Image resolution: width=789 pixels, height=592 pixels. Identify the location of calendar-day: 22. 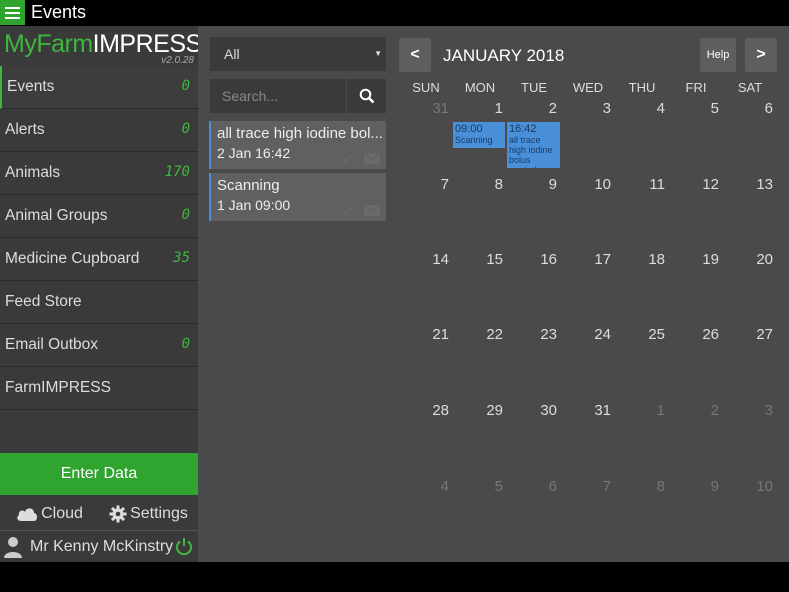
(480, 334).